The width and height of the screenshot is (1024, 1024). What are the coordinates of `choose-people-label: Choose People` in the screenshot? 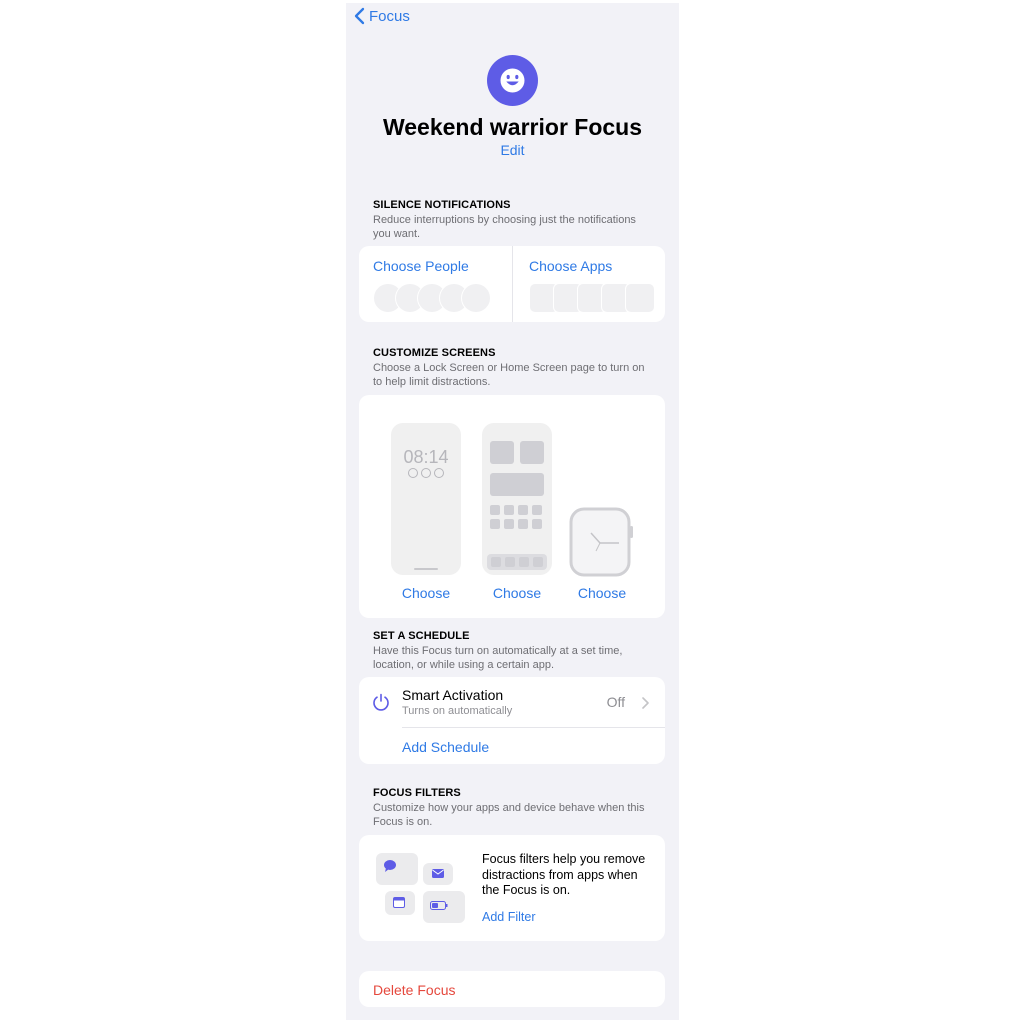 It's located at (421, 266).